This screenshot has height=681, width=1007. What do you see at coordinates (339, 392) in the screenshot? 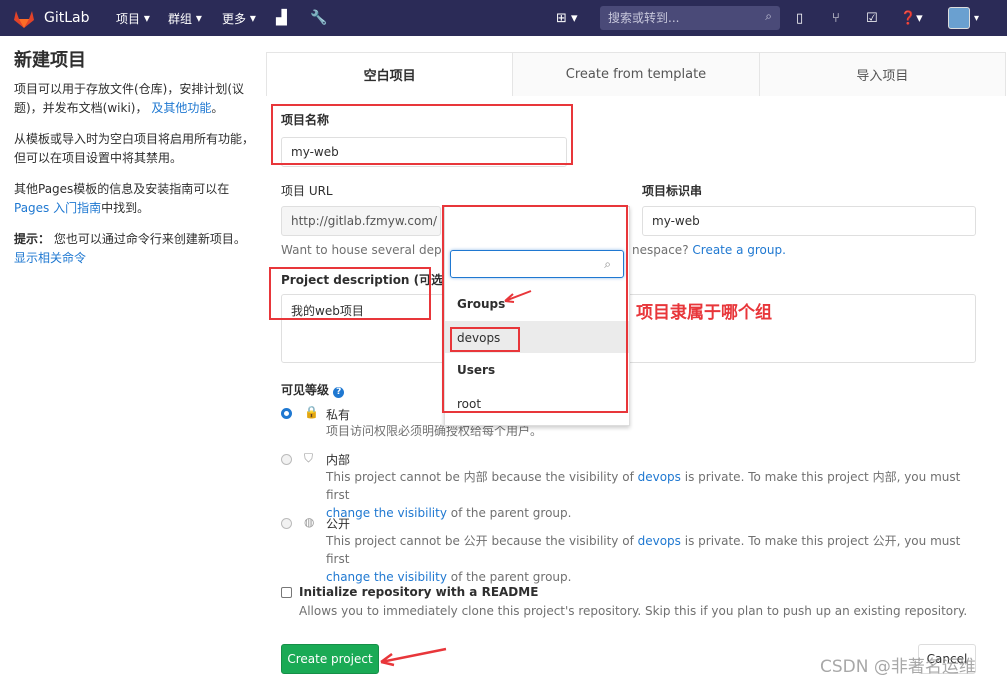
I see `help-icon: ?` at bounding box center [339, 392].